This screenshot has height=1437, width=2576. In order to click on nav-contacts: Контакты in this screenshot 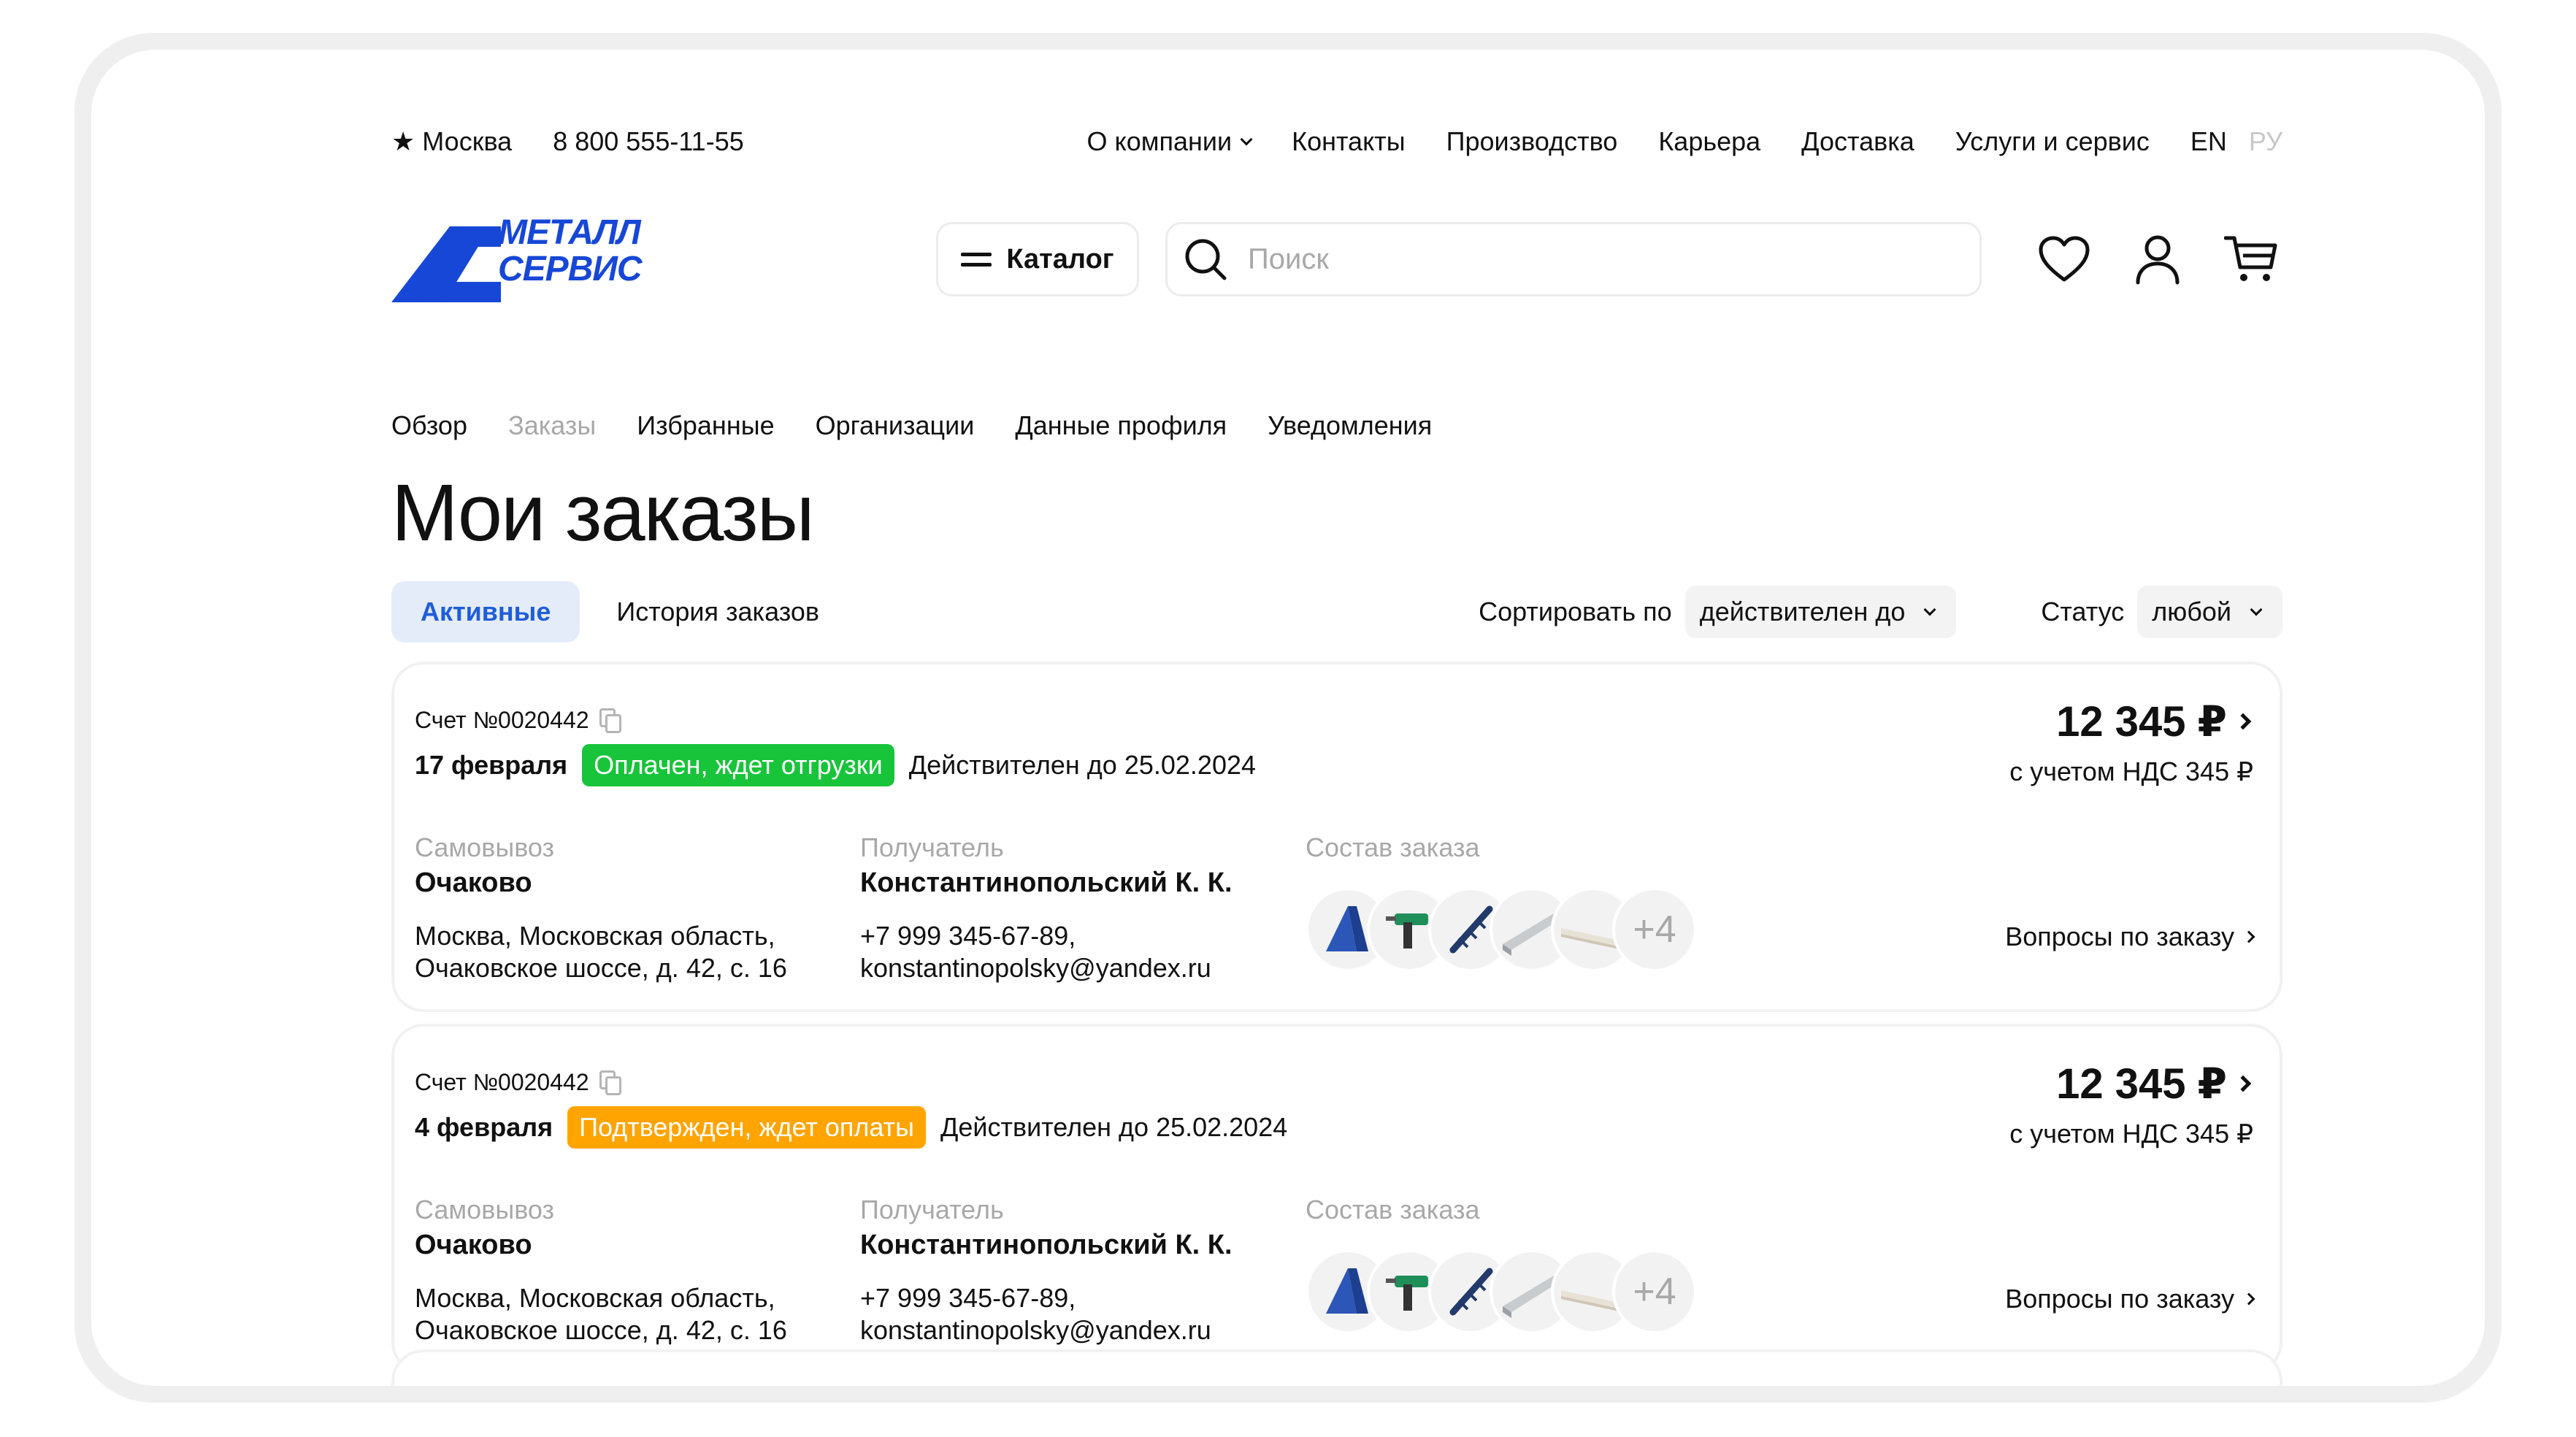, I will do `click(1349, 141)`.